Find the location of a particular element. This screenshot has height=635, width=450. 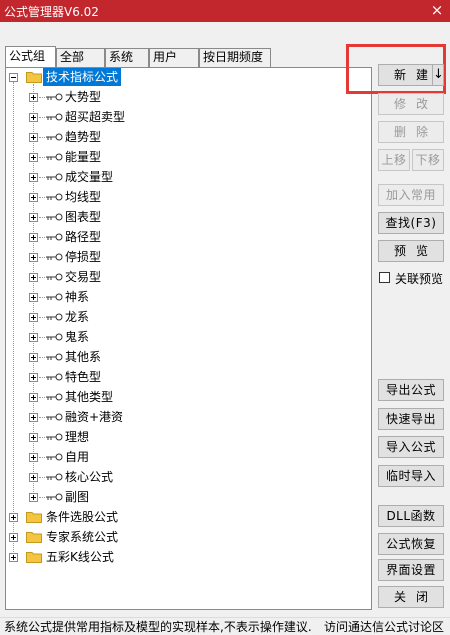

tree-item-label: 交易型 is located at coordinates (83, 277).